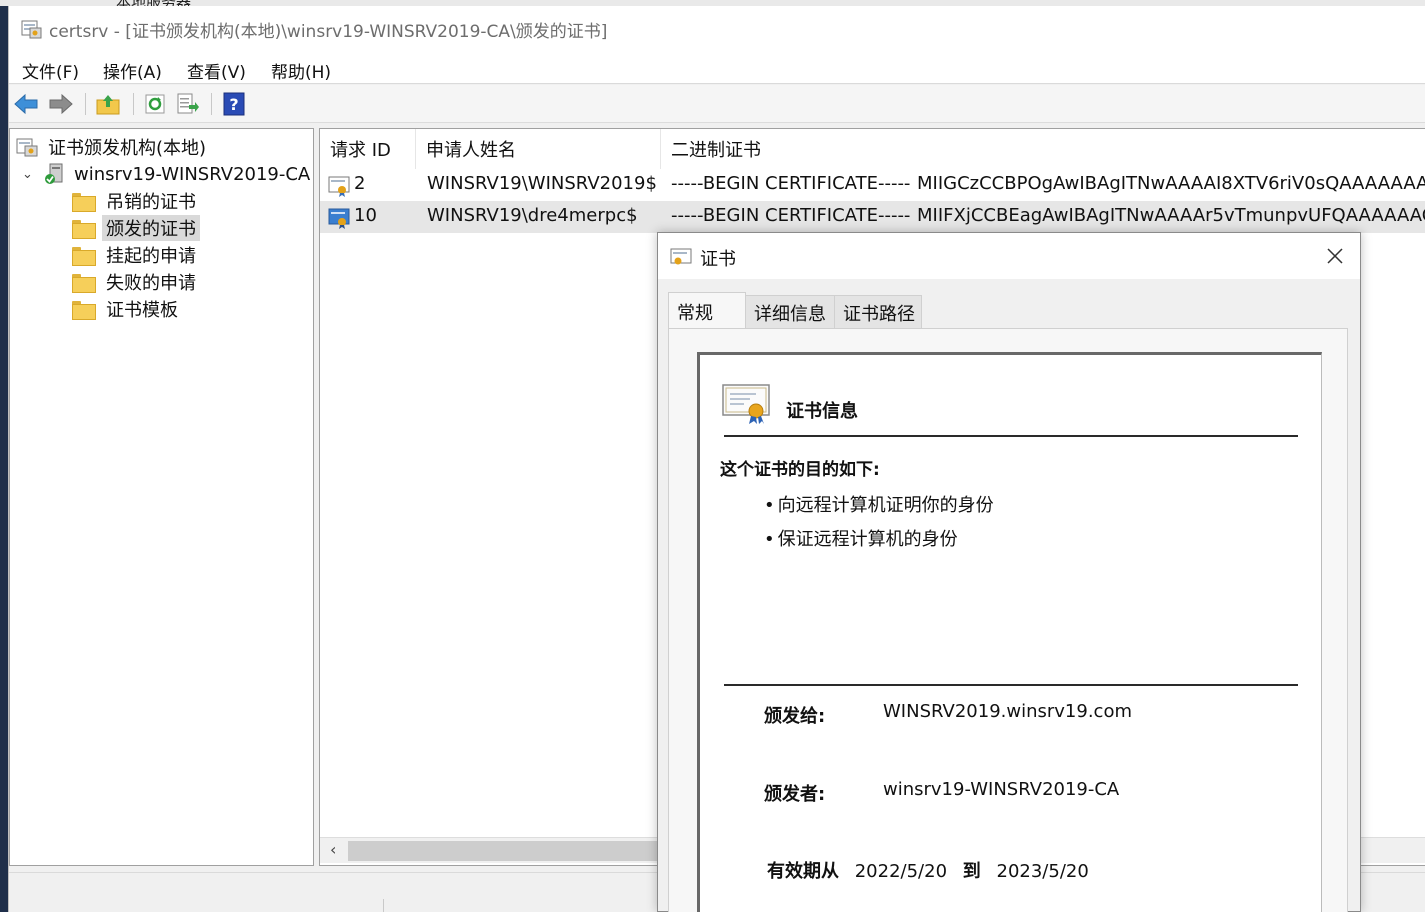  What do you see at coordinates (31, 29) in the screenshot?
I see `certsrv-app-icon` at bounding box center [31, 29].